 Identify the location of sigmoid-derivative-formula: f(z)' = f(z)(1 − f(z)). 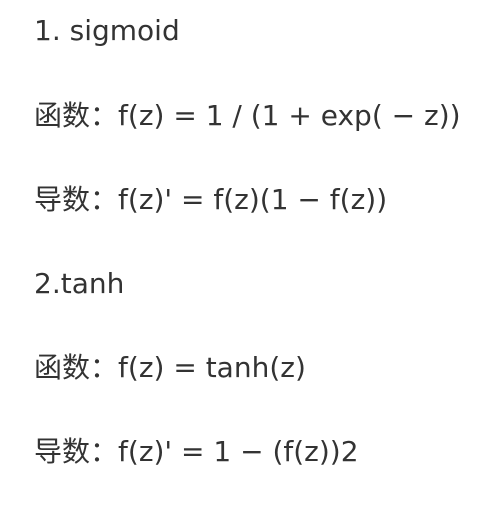
(253, 199).